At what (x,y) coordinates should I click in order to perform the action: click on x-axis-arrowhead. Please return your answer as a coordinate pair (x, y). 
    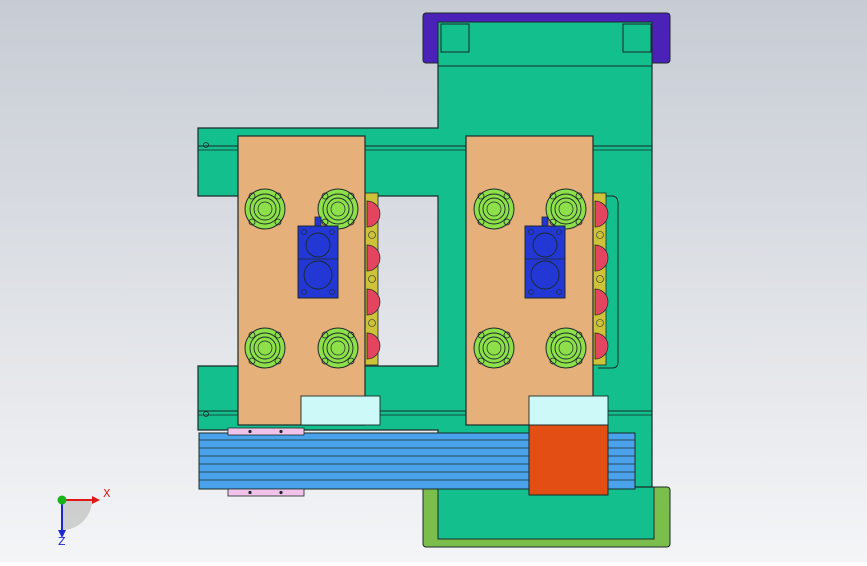
    Looking at the image, I should click on (96, 500).